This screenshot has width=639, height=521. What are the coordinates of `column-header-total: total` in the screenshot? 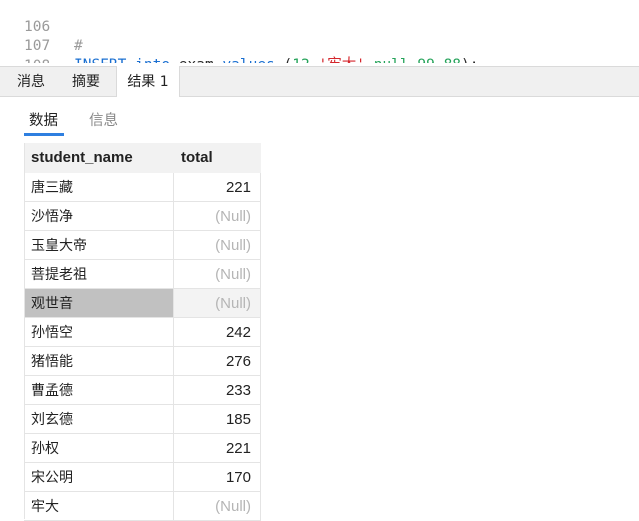 It's located at (217, 158).